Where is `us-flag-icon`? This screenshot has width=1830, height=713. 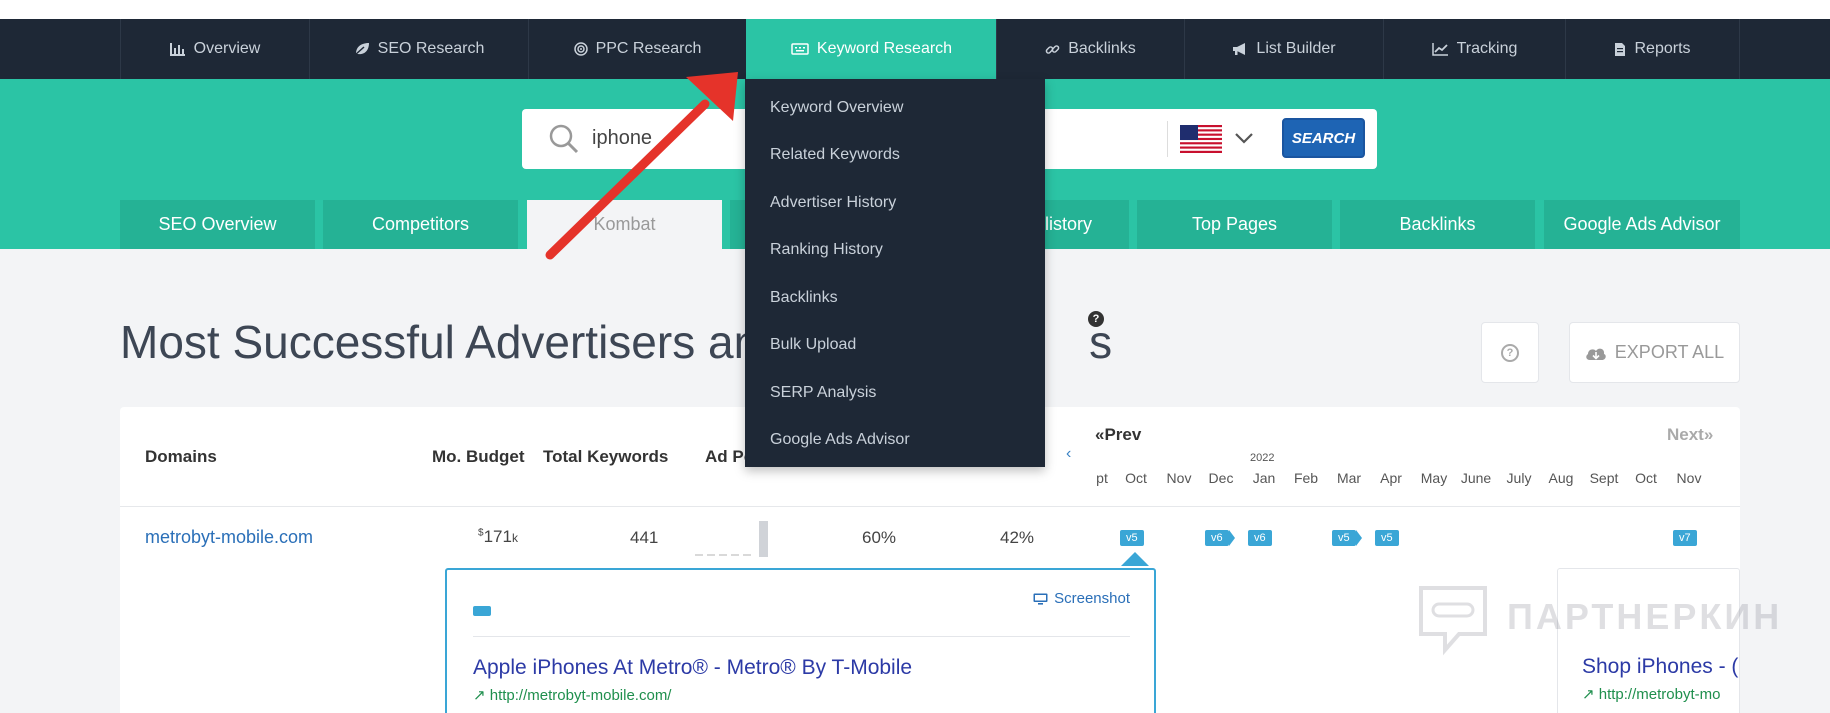 us-flag-icon is located at coordinates (1201, 139).